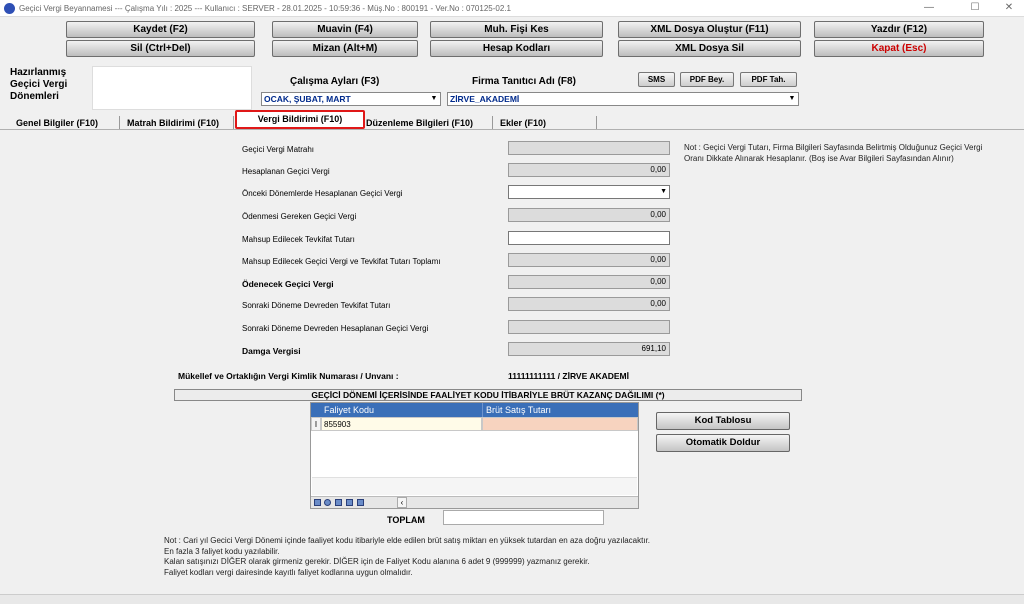  I want to click on field-devreden-tevkifat: 0,00, so click(589, 304).